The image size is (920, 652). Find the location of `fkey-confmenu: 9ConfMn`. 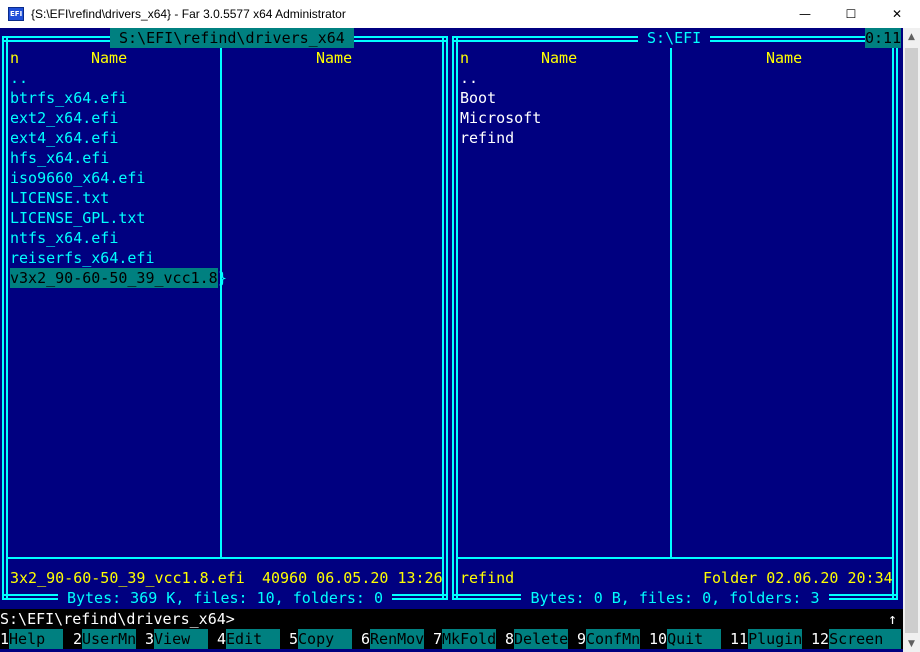

fkey-confmenu: 9ConfMn is located at coordinates (608, 639).